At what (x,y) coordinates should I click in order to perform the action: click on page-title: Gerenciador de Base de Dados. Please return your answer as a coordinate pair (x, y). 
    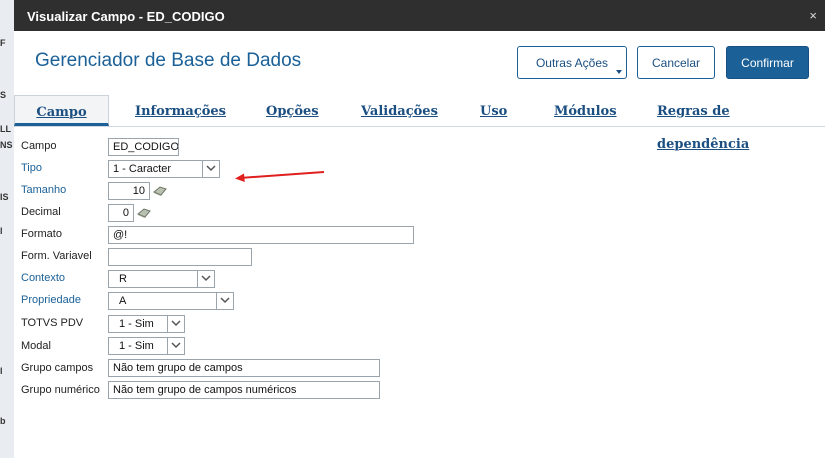
    Looking at the image, I should click on (168, 60).